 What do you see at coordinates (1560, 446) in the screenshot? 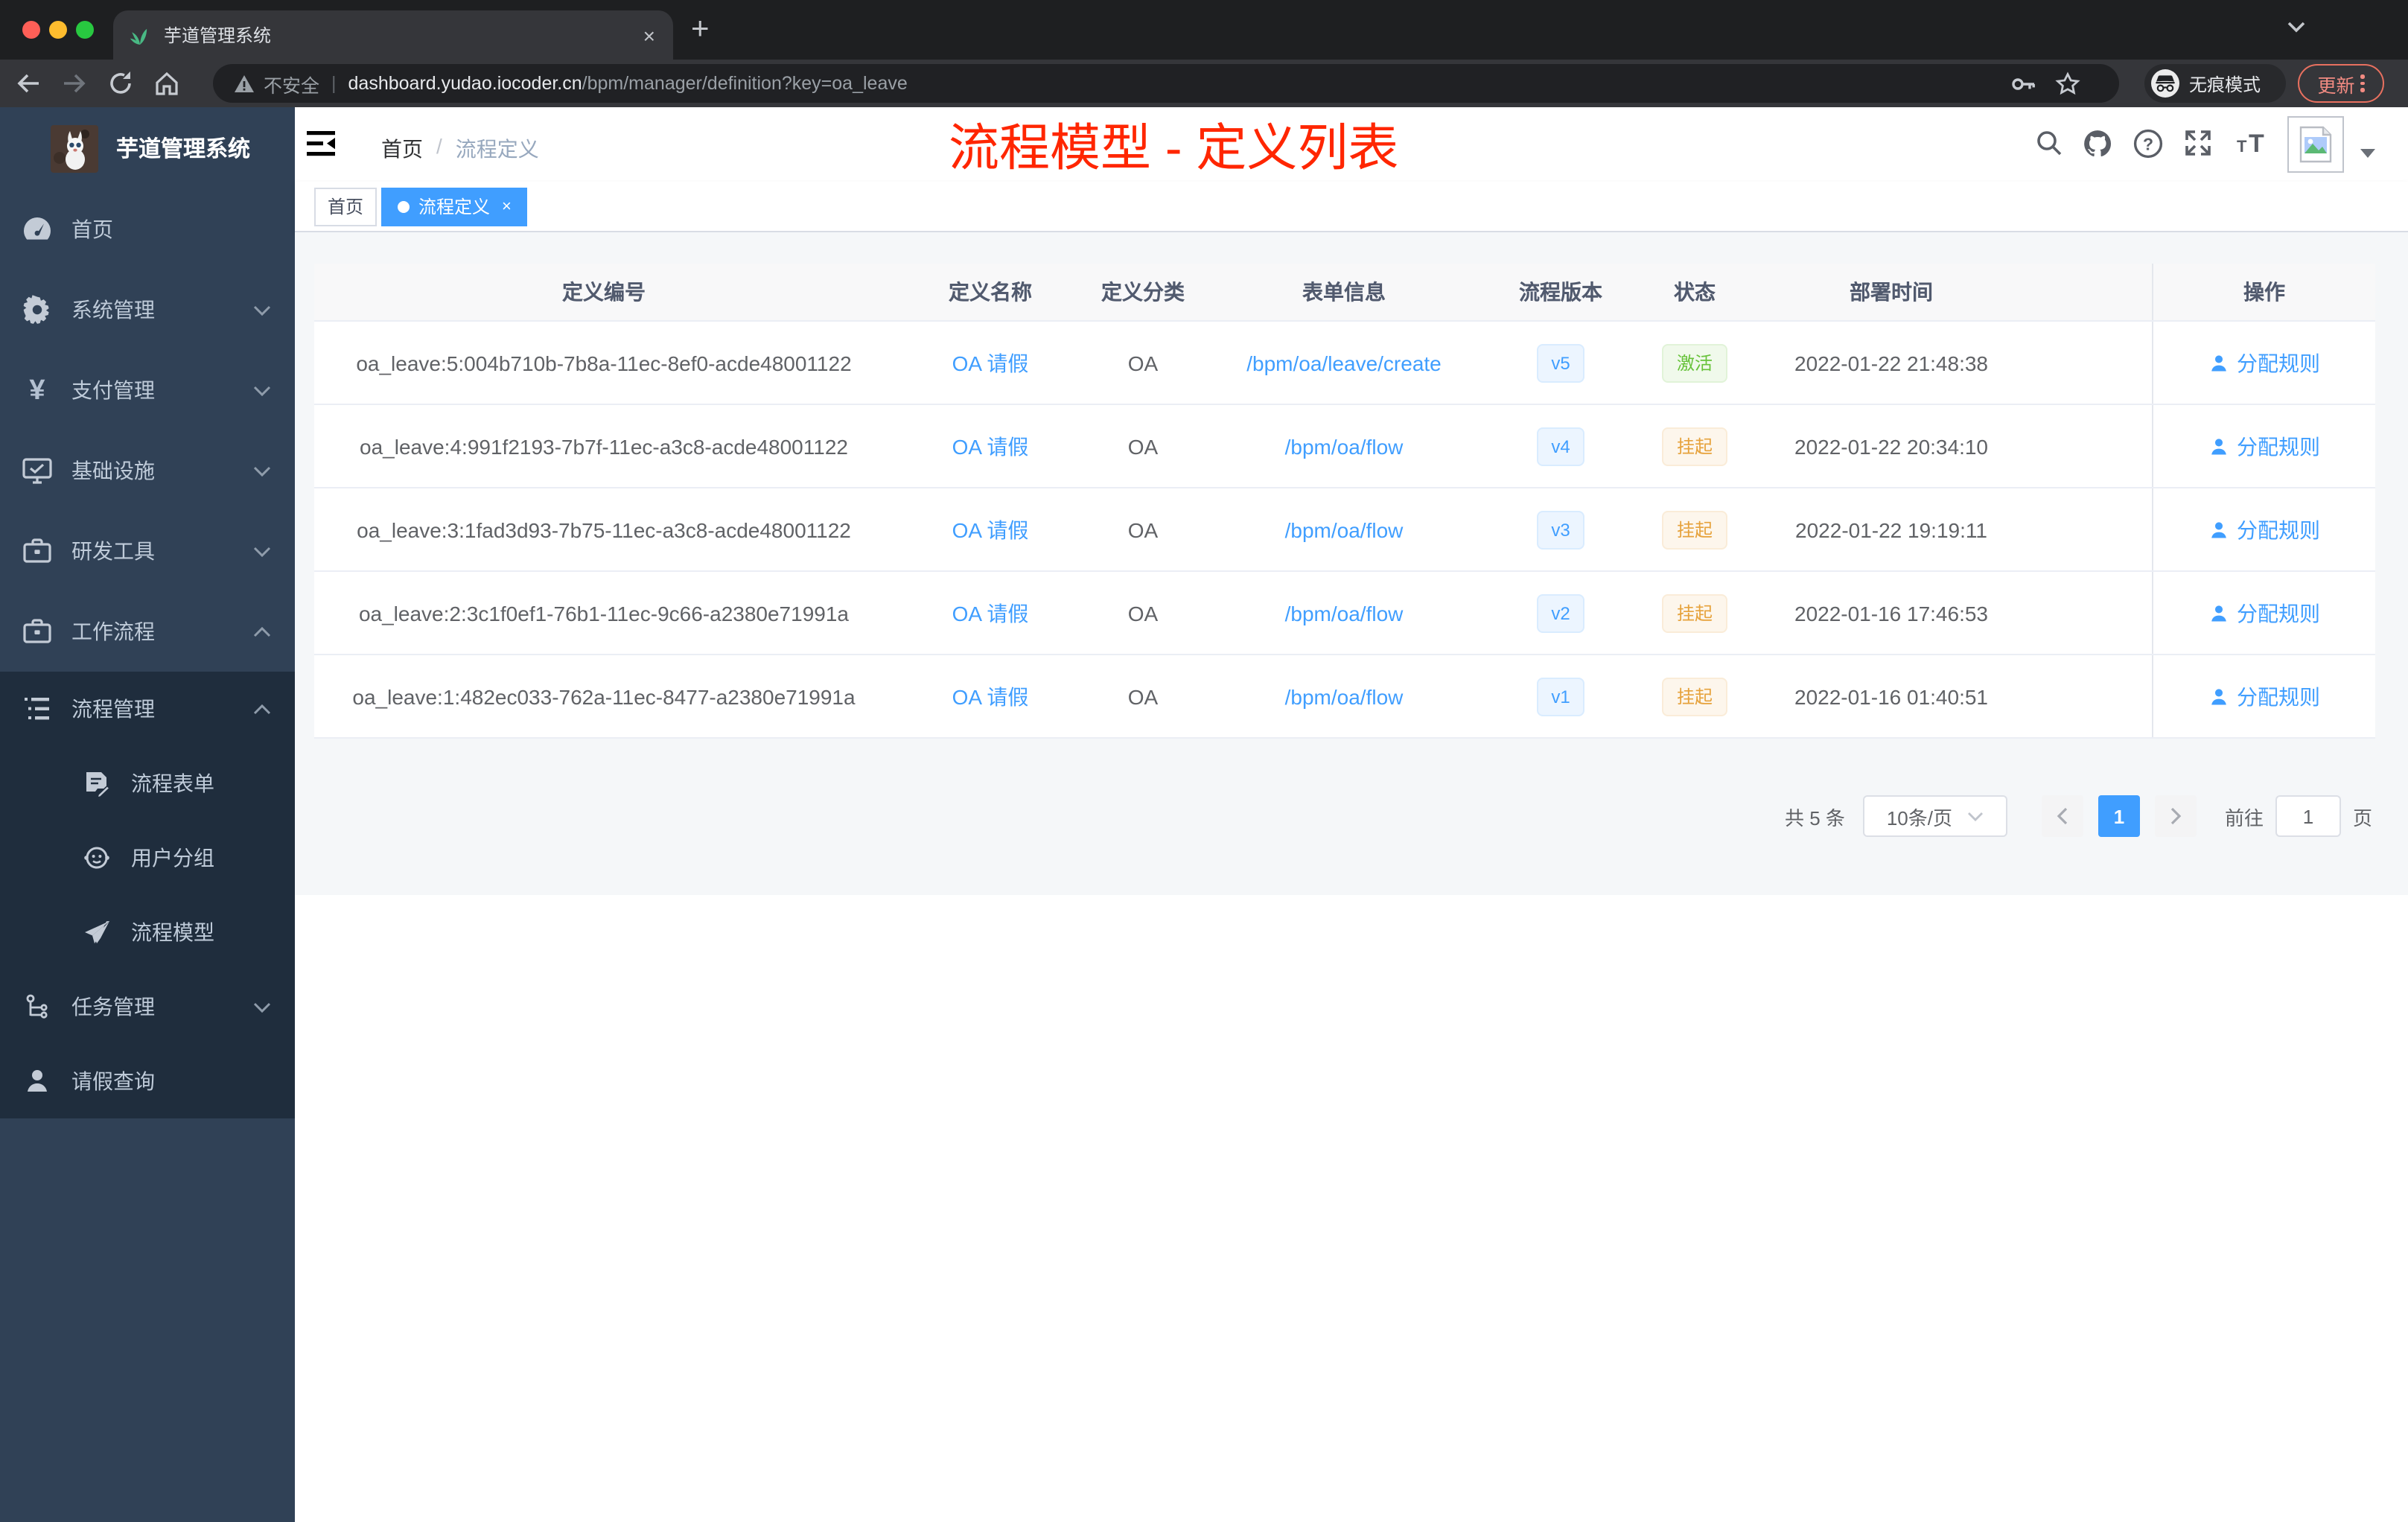
I see `version-badge: v4` at bounding box center [1560, 446].